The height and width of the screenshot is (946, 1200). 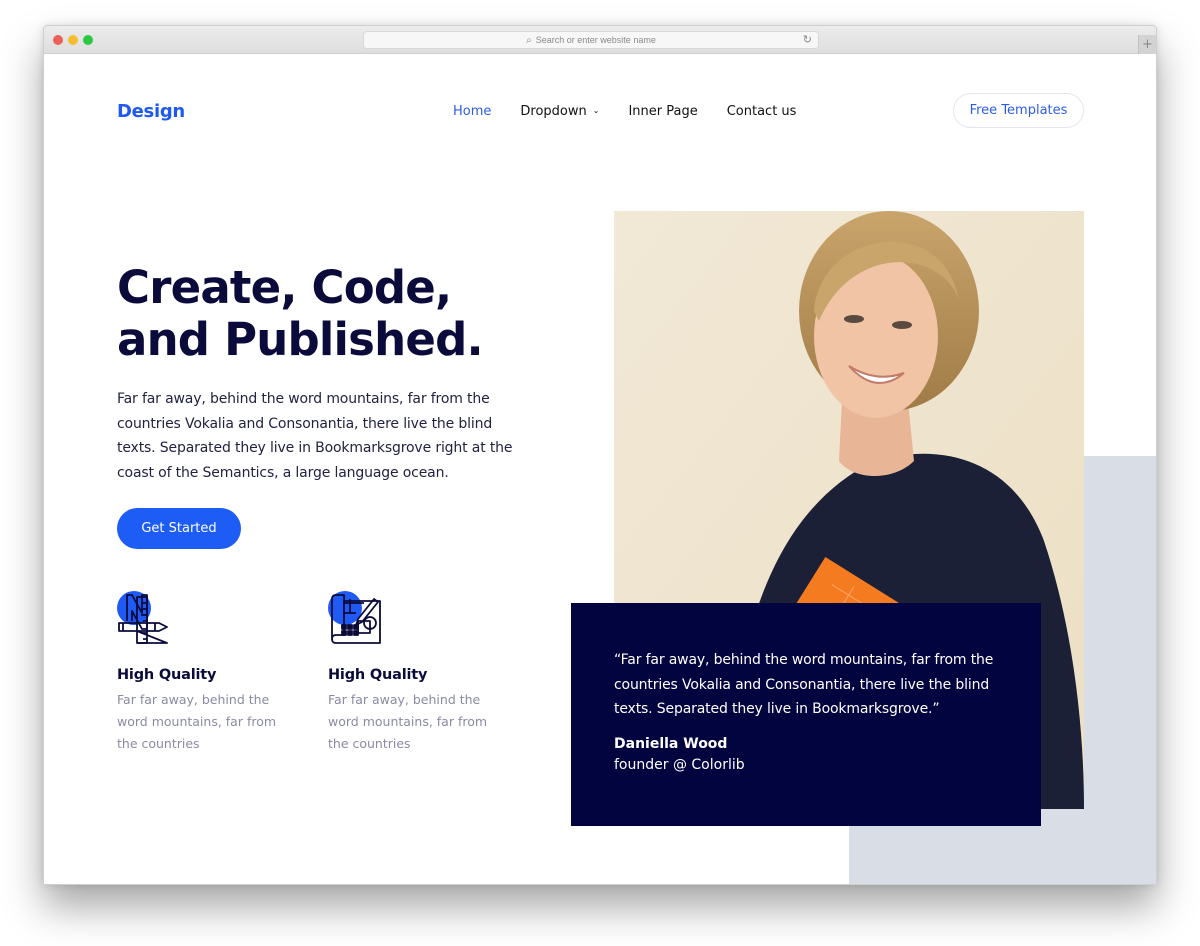 I want to click on testimonial-author-name: Daniella Wood, so click(x=671, y=743).